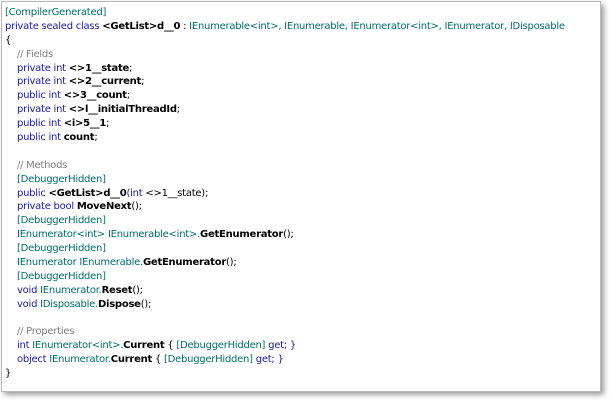  Describe the element at coordinates (301, 263) in the screenshot. I see `code-line: IEnumerator IEnumerable.GetEnumerator();` at that location.